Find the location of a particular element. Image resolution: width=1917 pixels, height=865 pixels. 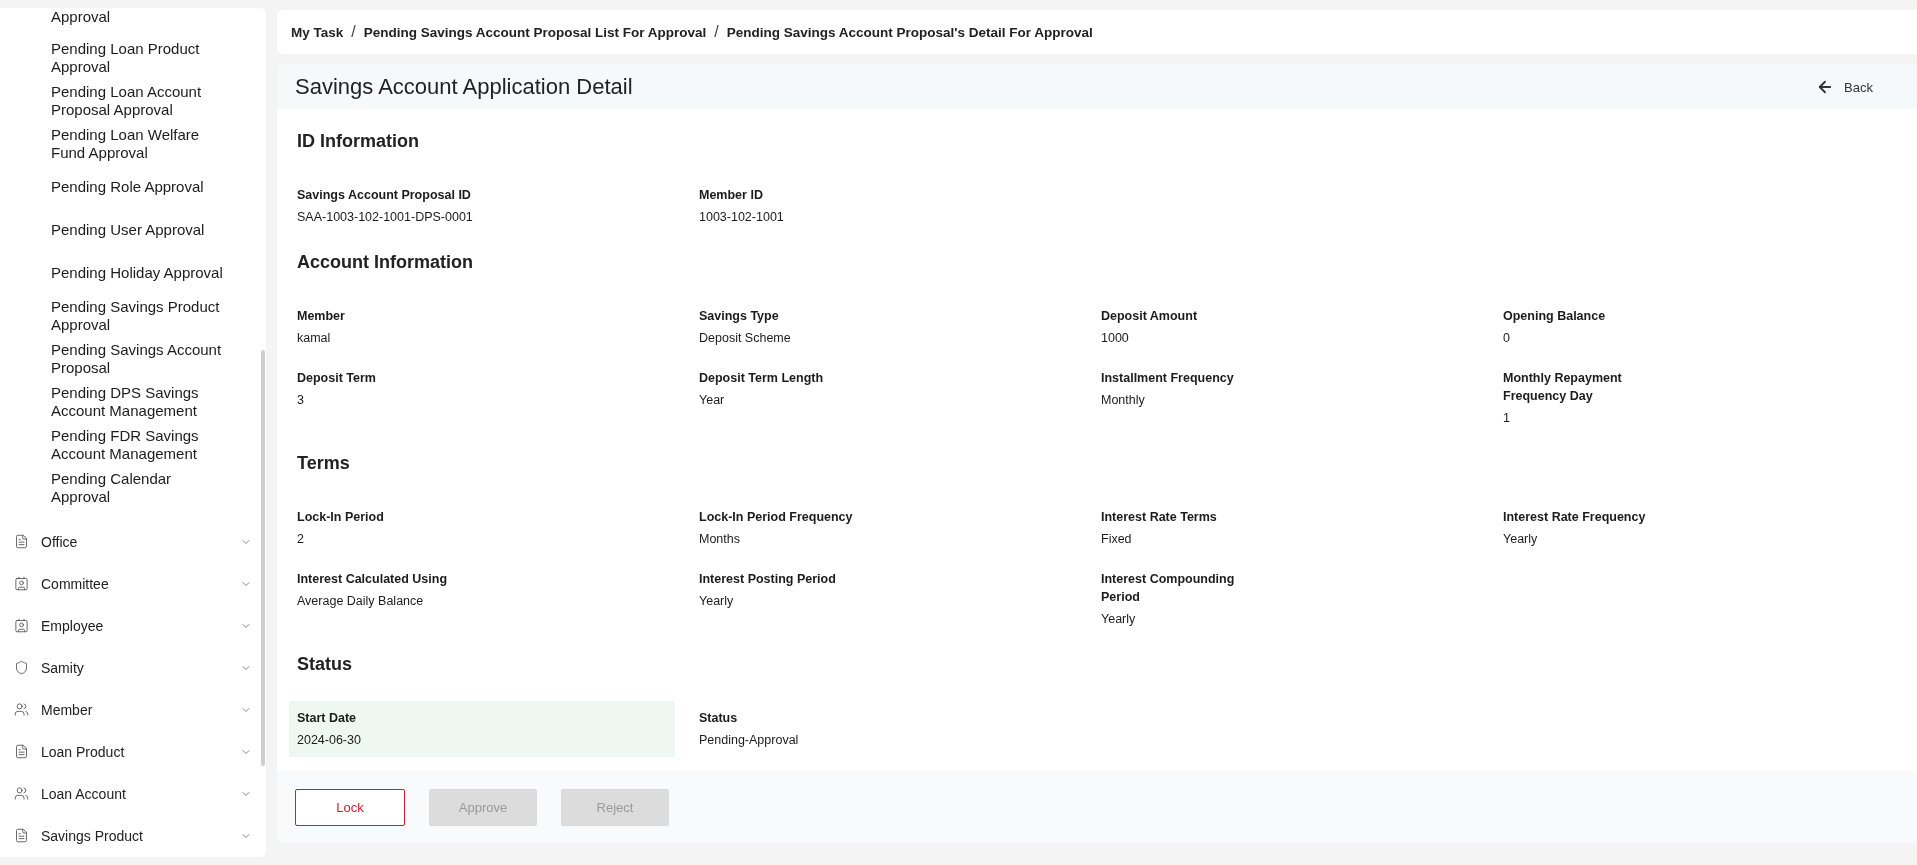

sidebar-item-label: Savings Product is located at coordinates (92, 835).